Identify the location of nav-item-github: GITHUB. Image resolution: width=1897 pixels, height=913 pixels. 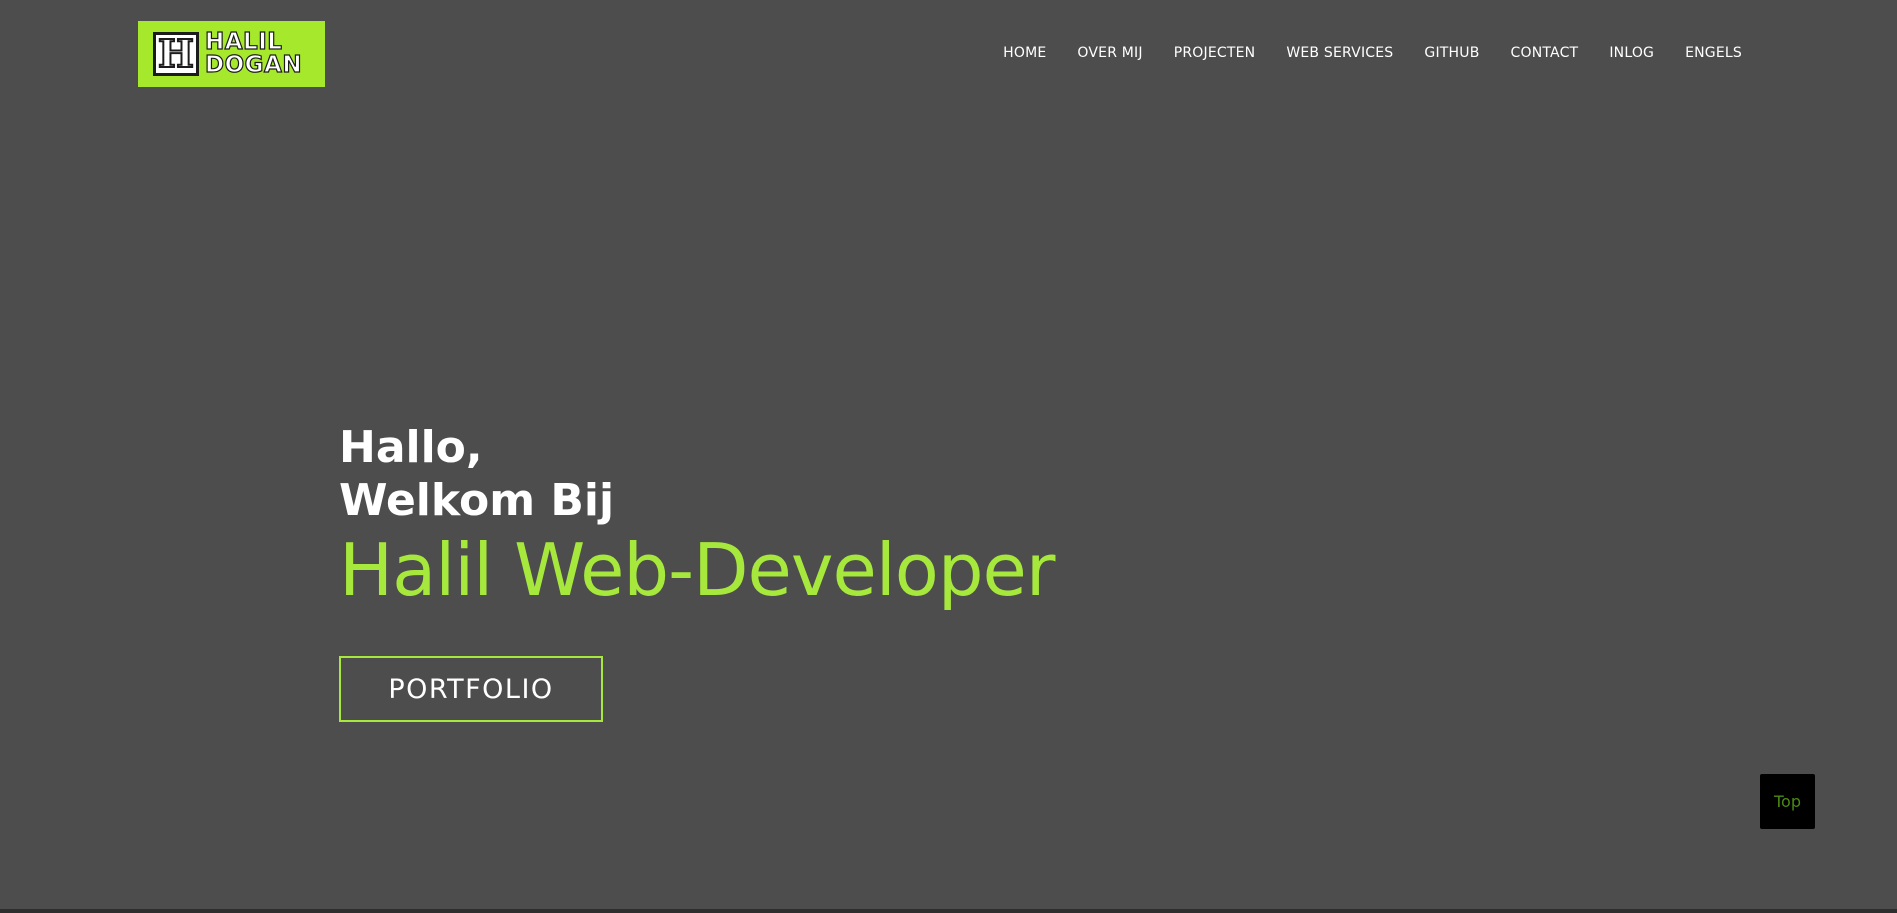
(1451, 53).